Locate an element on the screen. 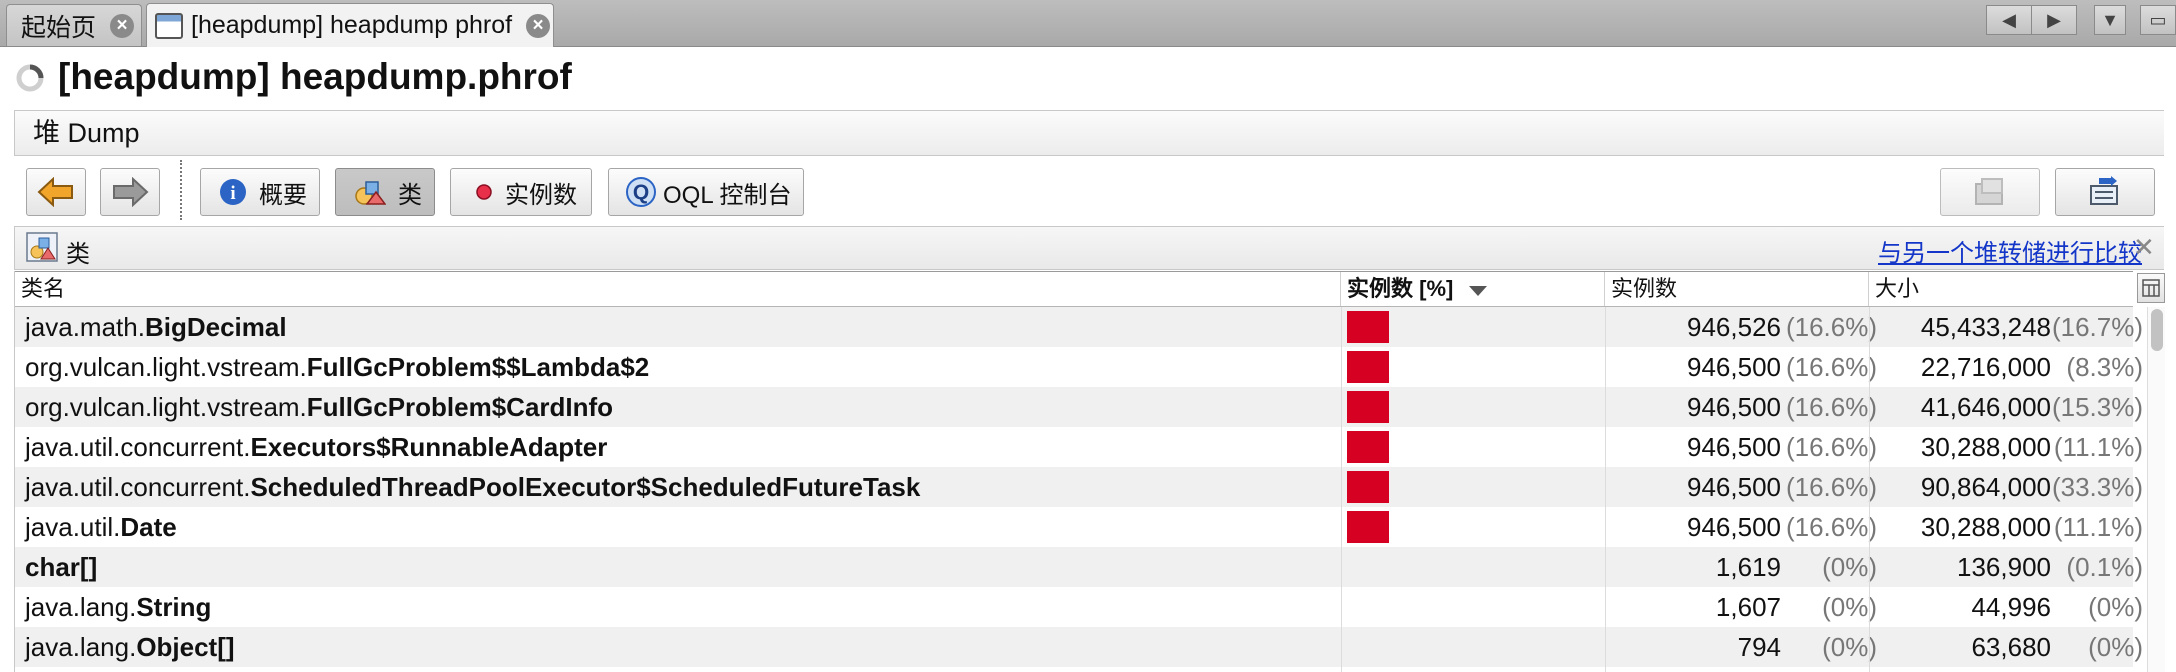 This screenshot has height=672, width=2176. arrow-right-icon is located at coordinates (131, 192).